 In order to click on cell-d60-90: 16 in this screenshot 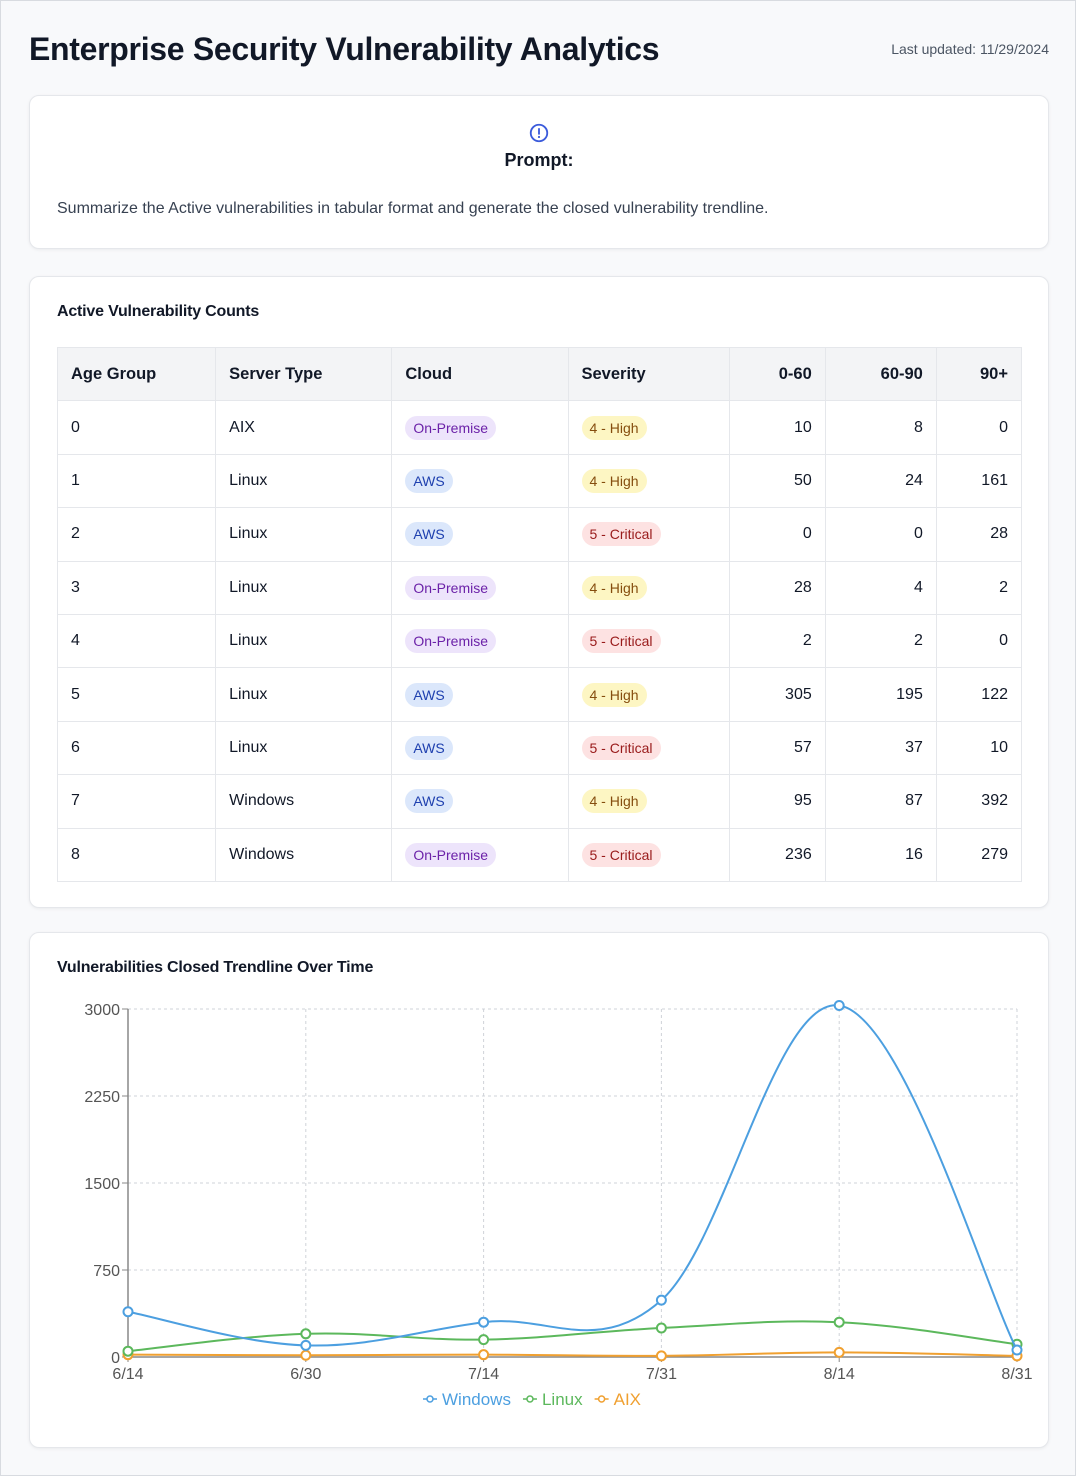, I will do `click(880, 854)`.